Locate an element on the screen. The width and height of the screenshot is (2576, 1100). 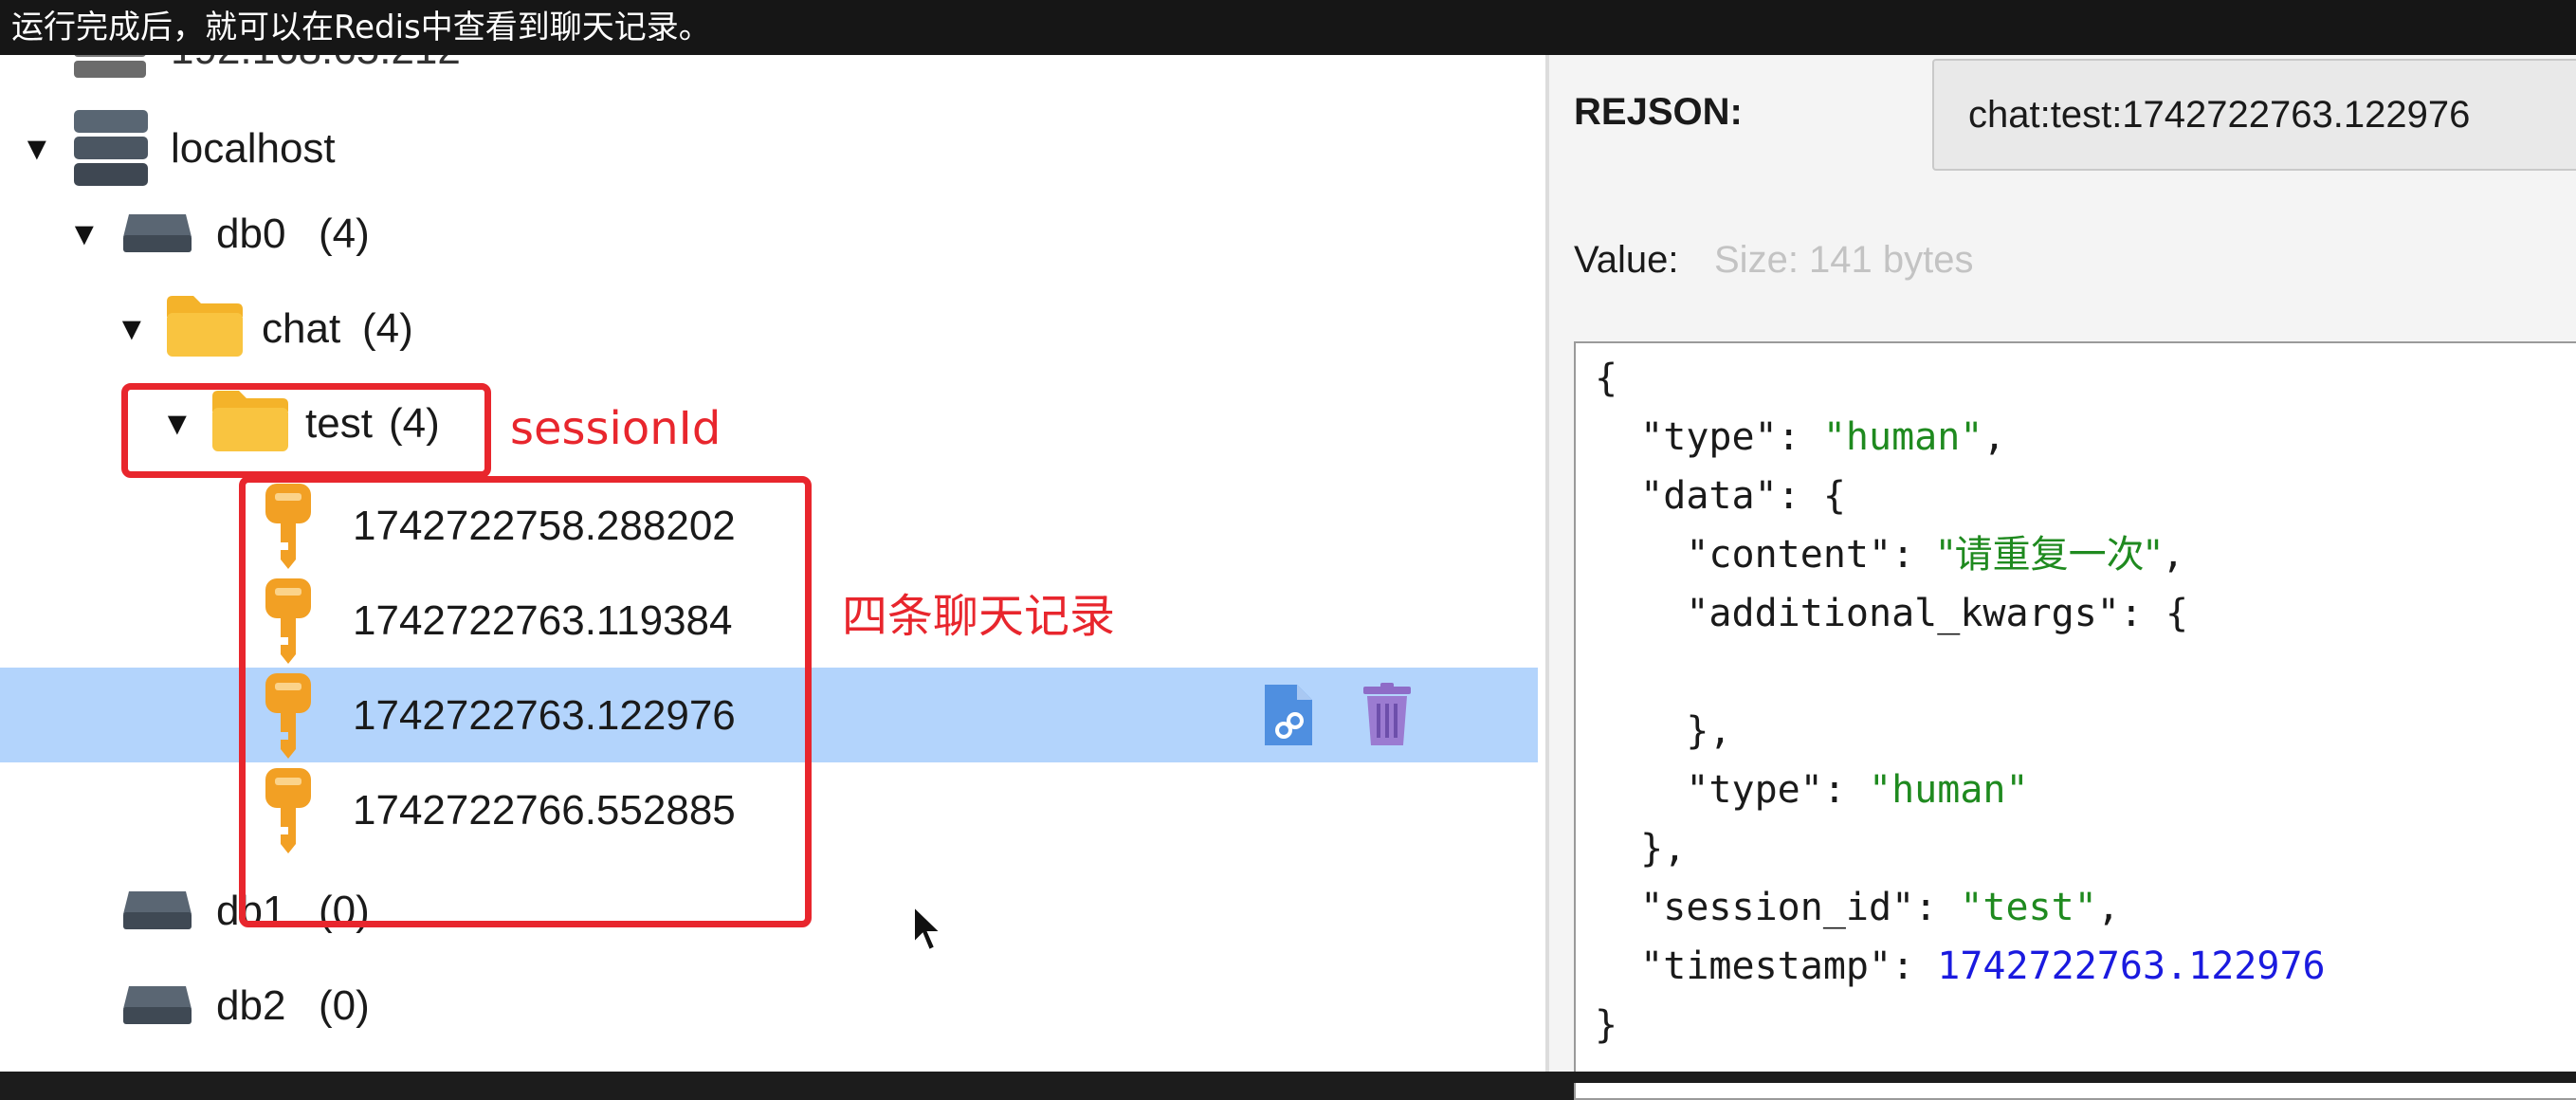
server-label-partial: 192.168.65.212 is located at coordinates (316, 64).